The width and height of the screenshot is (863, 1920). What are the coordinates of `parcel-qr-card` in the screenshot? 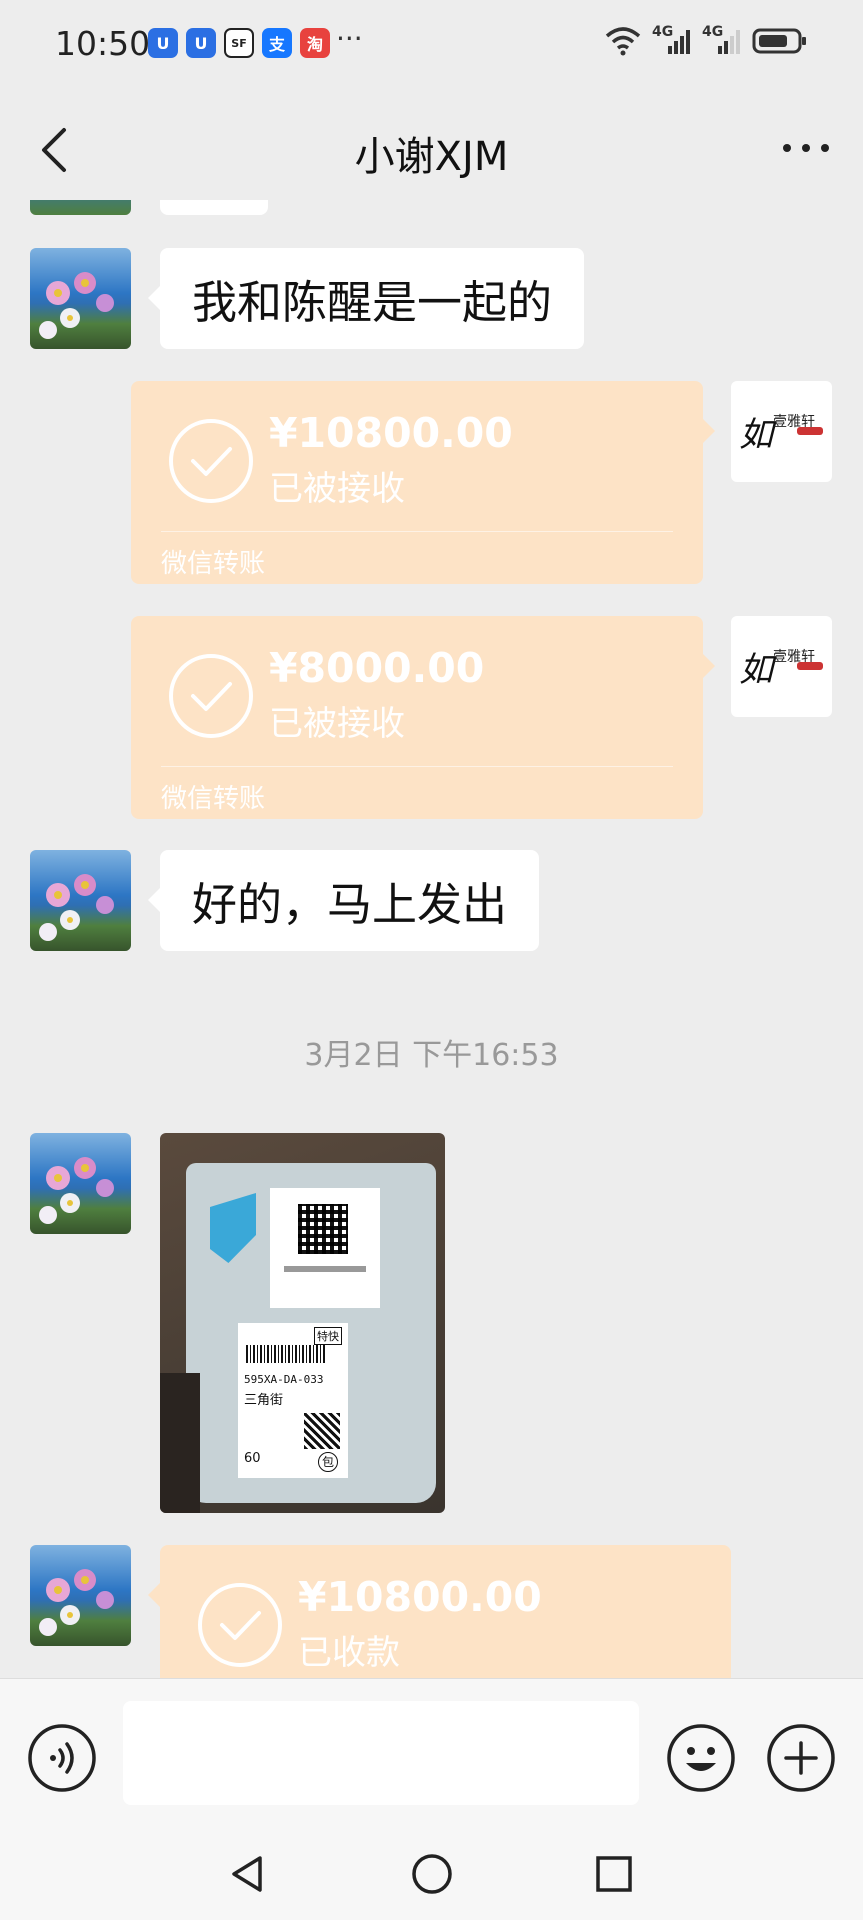 It's located at (325, 1248).